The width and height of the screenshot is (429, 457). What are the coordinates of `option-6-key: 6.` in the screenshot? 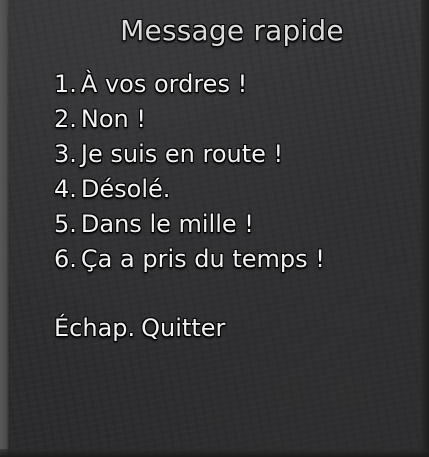 It's located at (65, 259).